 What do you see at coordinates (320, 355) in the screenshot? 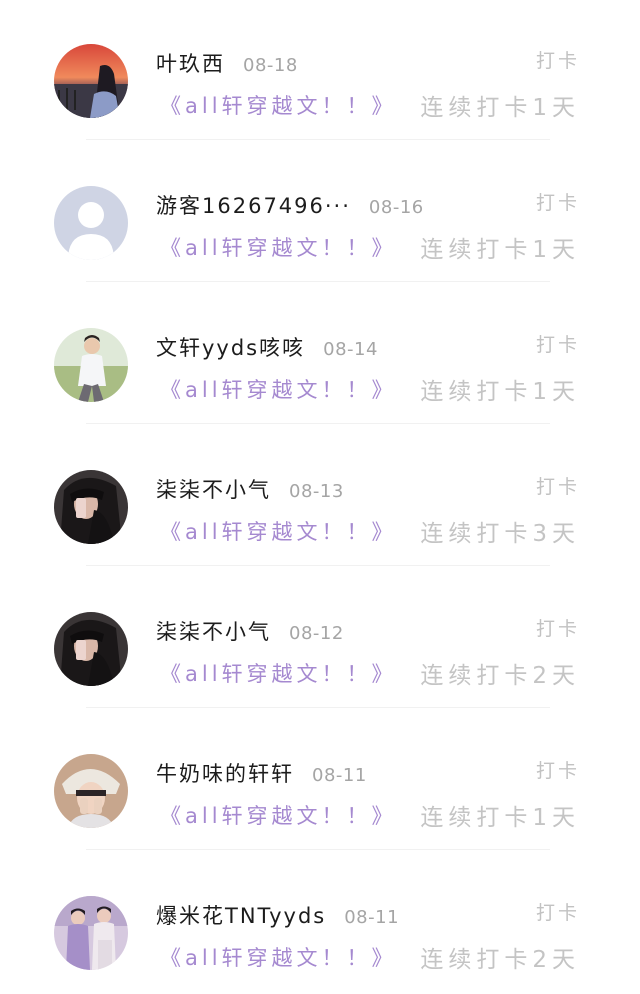
I see `checkin-item: 文轩yyds咳咳 08-14 打卡 《all轩穿越文！！》 连续打卡1天` at bounding box center [320, 355].